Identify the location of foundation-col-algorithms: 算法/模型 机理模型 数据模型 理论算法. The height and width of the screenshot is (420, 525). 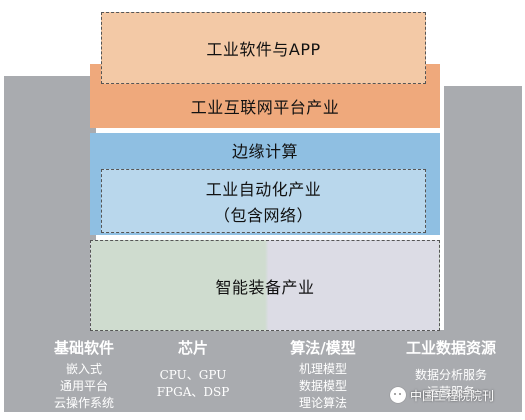
(323, 374).